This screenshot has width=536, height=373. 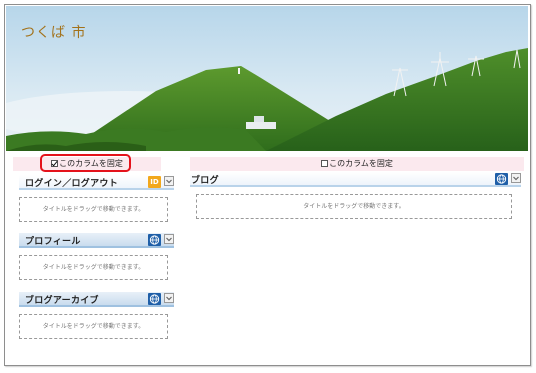 I want to click on widget-title: ブログ, so click(x=205, y=179).